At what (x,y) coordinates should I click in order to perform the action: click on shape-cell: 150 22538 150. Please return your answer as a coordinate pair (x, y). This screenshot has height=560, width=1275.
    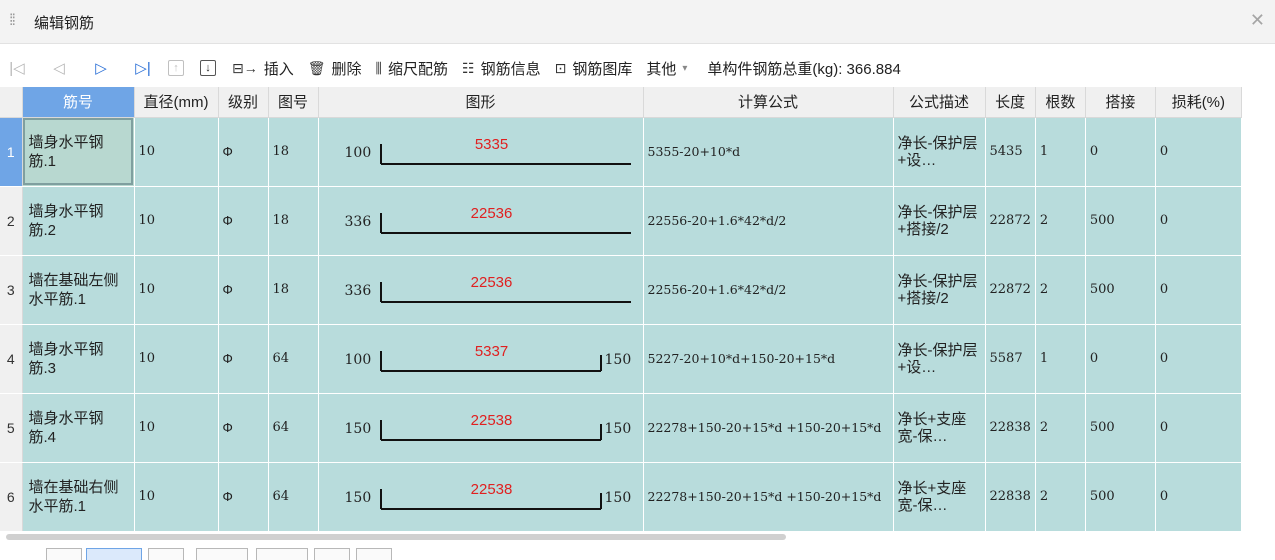
    Looking at the image, I should click on (481, 428).